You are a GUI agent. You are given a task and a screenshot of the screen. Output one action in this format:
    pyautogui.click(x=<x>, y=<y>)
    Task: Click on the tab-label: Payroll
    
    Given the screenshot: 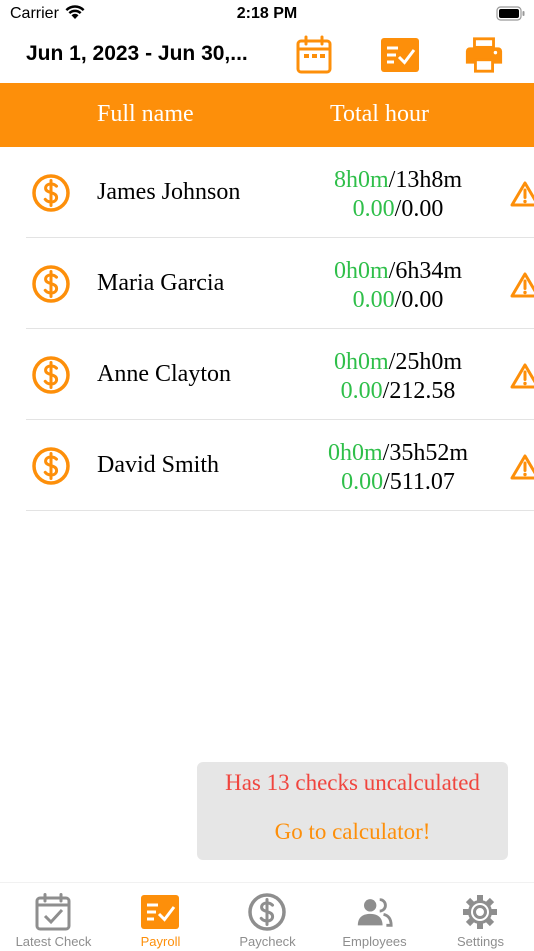 What is the action you would take?
    pyautogui.click(x=160, y=941)
    